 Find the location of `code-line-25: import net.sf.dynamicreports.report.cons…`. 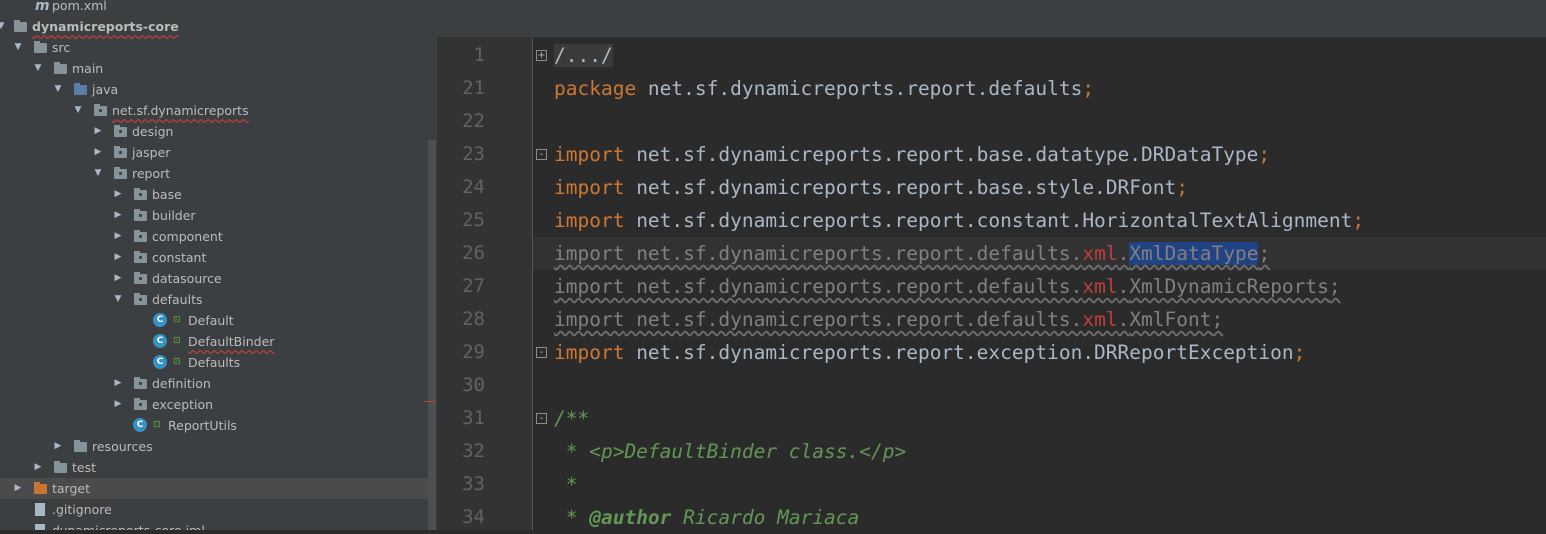

code-line-25: import net.sf.dynamicreports.report.cons… is located at coordinates (959, 220).